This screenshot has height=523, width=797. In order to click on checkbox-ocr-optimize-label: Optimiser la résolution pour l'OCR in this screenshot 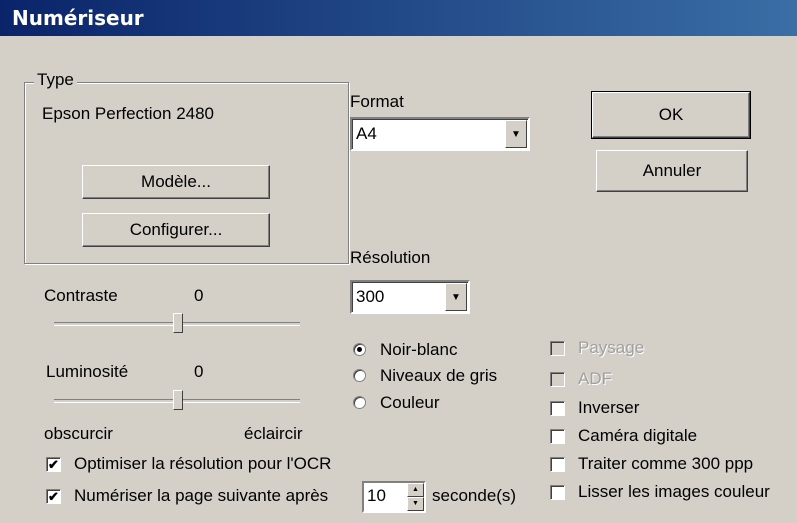, I will do `click(202, 464)`.